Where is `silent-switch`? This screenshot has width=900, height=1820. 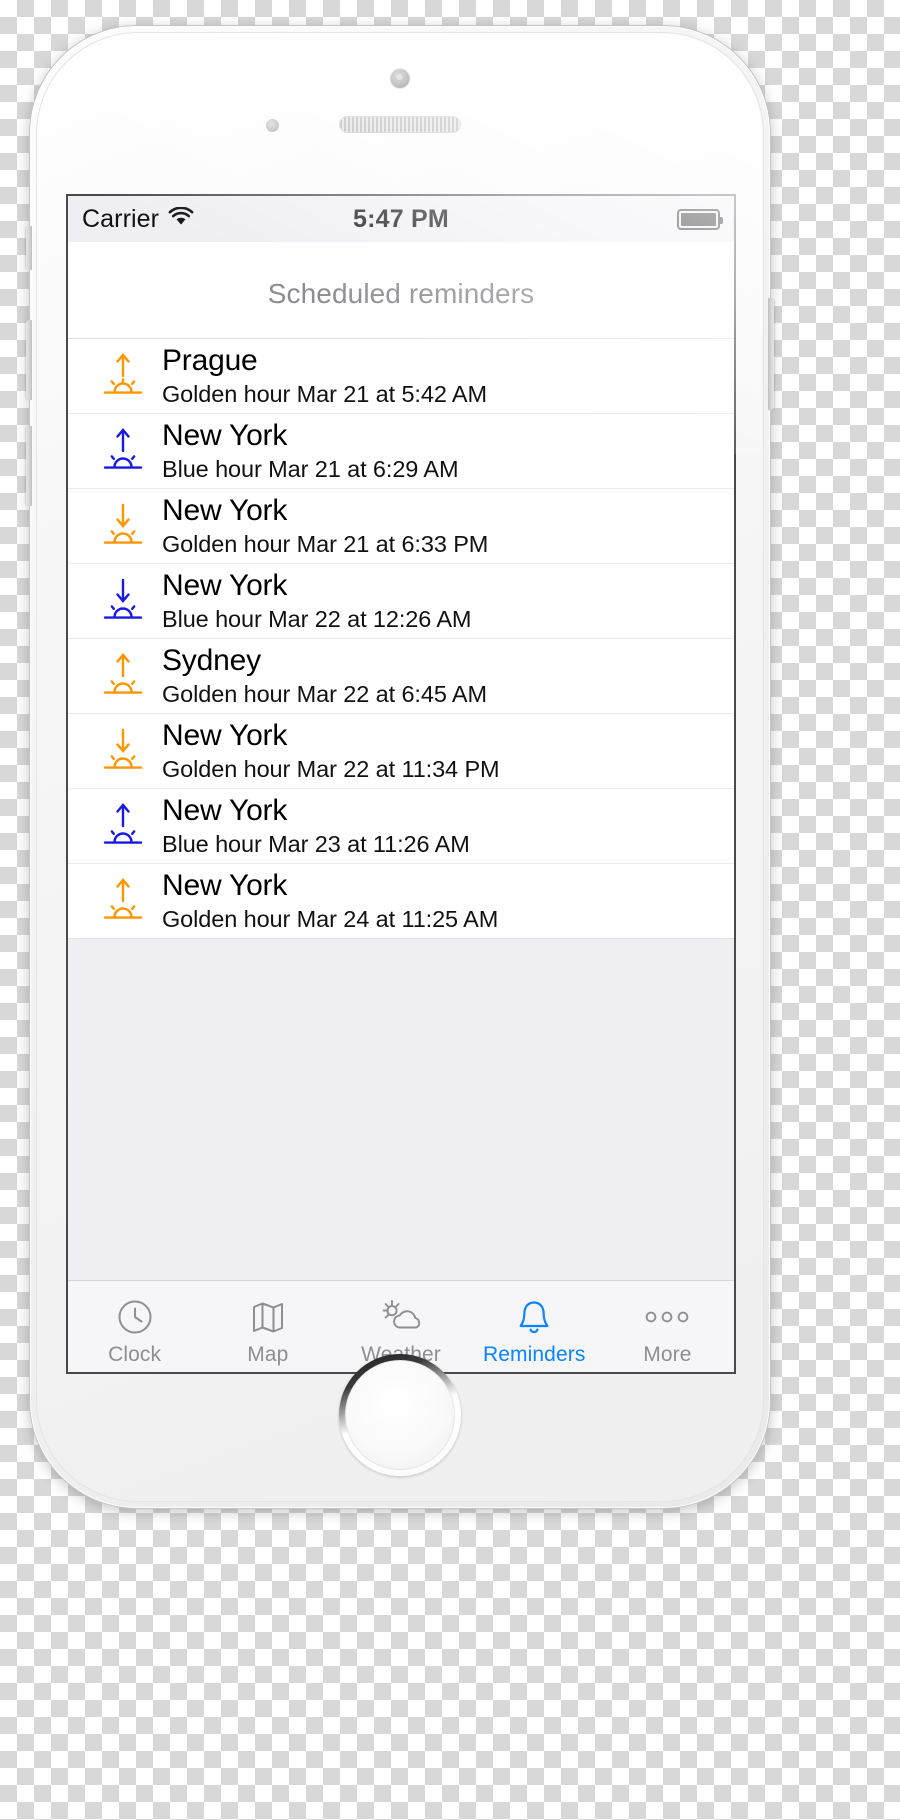
silent-switch is located at coordinates (29, 248).